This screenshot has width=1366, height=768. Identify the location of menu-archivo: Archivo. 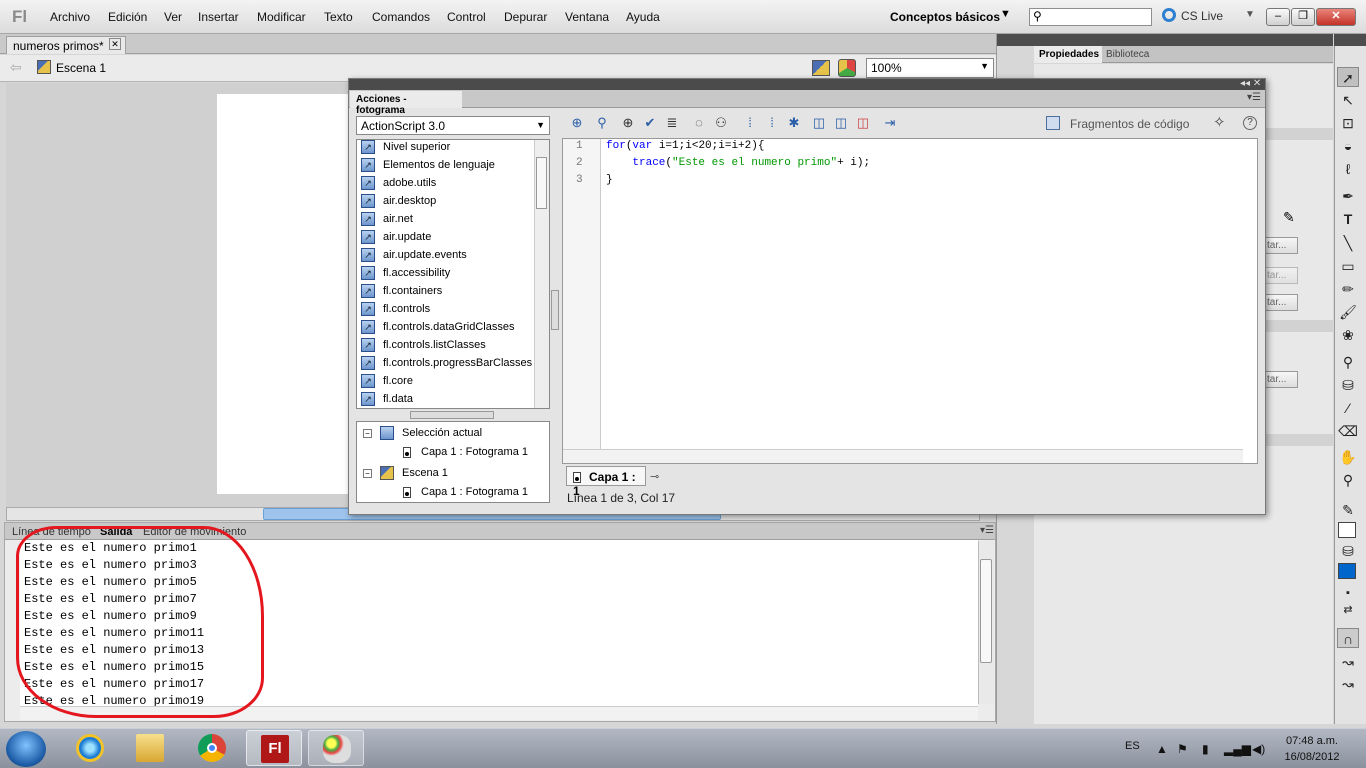
(70, 17).